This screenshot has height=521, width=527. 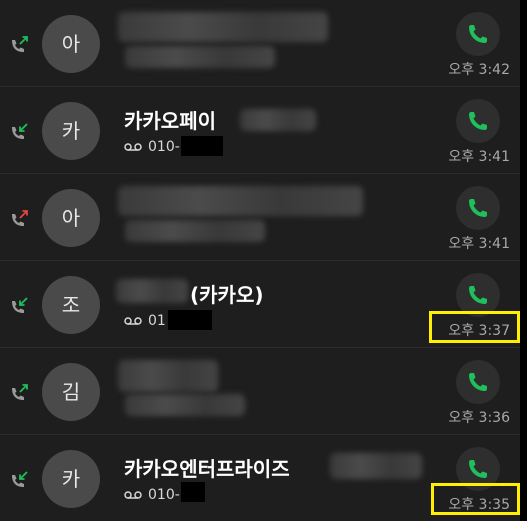 What do you see at coordinates (145, 321) in the screenshot?
I see `number-line: 01` at bounding box center [145, 321].